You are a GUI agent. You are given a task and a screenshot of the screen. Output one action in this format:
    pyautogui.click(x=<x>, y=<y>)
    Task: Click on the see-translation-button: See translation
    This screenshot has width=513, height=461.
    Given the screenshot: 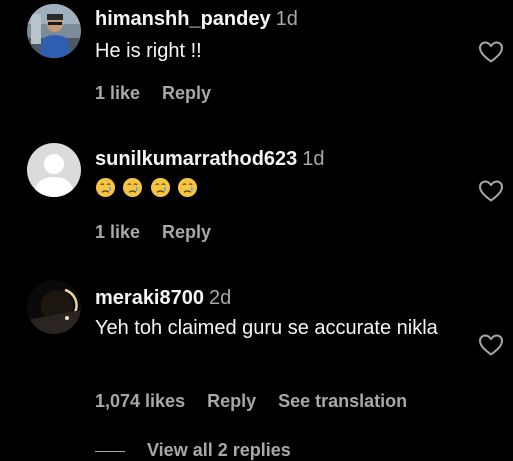 What is the action you would take?
    pyautogui.click(x=342, y=401)
    